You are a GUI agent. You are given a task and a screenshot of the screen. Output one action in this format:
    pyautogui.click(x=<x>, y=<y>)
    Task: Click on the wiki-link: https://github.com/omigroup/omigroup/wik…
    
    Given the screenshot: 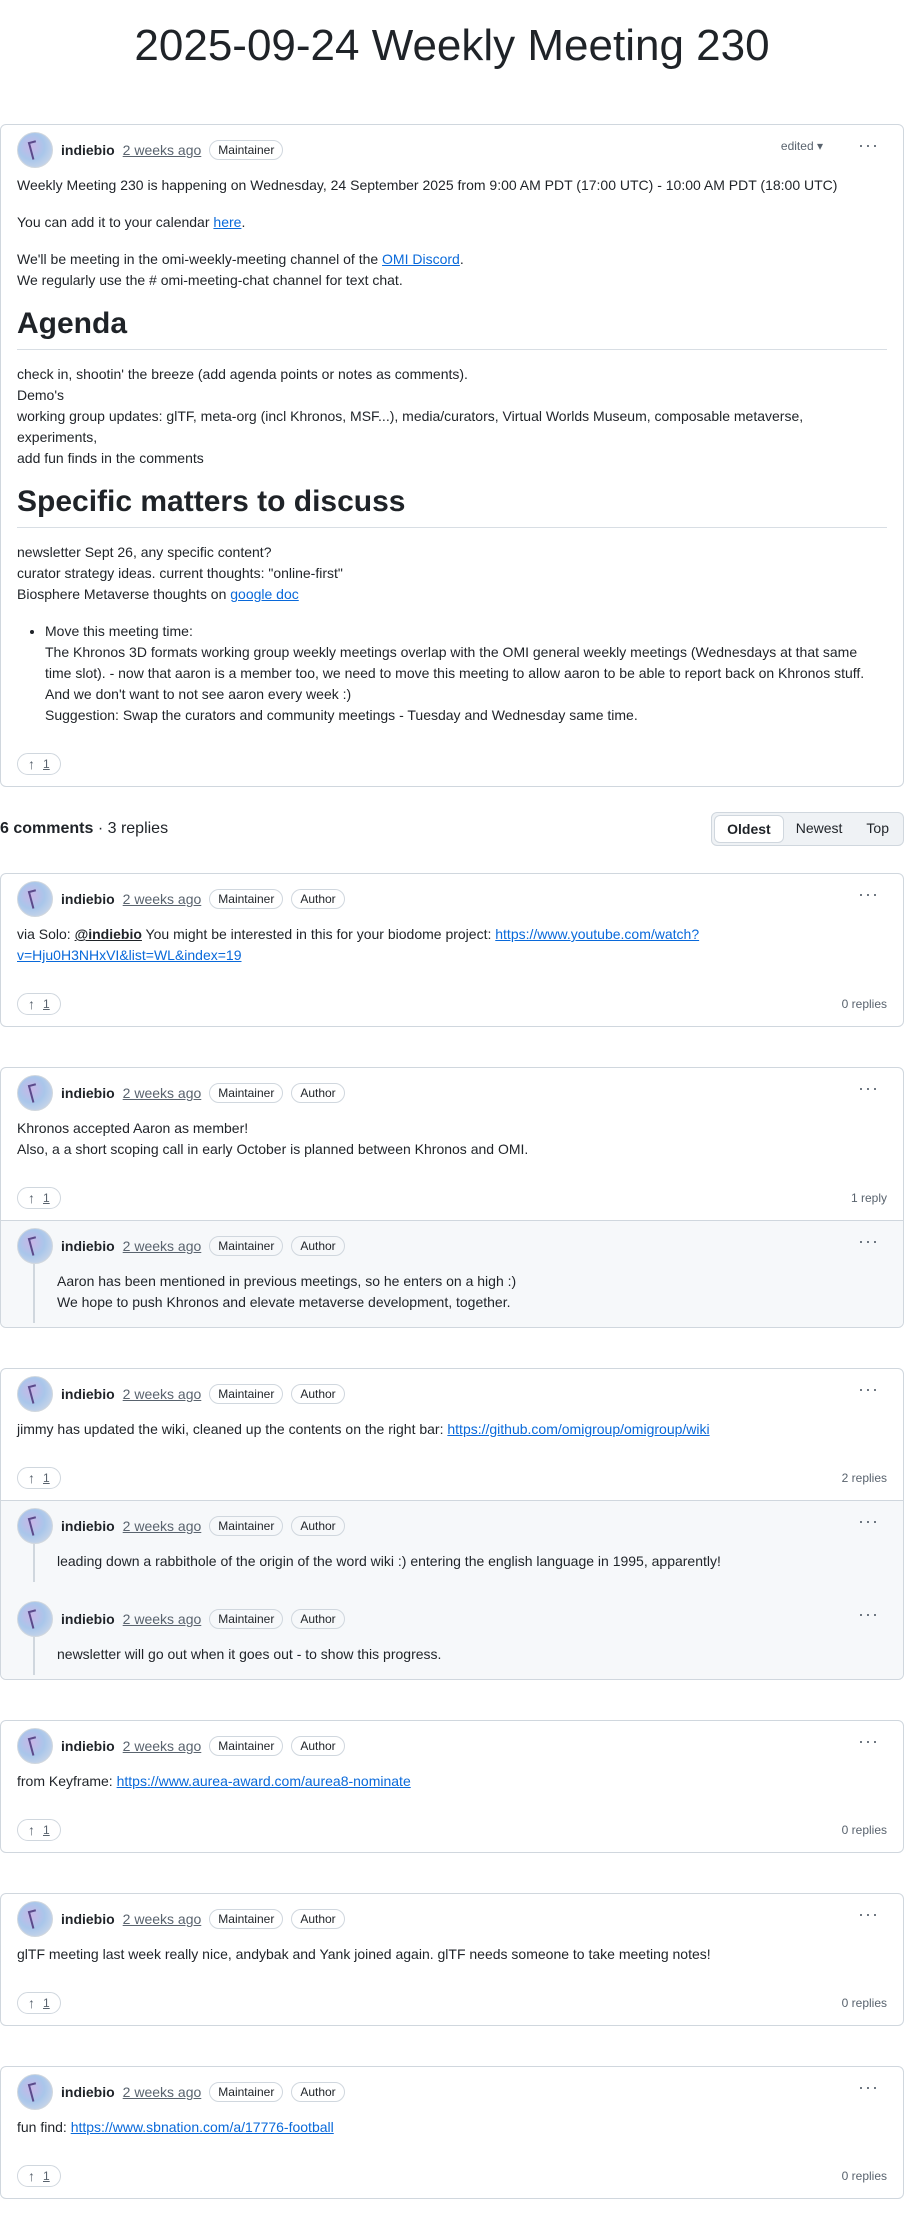 What is the action you would take?
    pyautogui.click(x=578, y=1429)
    